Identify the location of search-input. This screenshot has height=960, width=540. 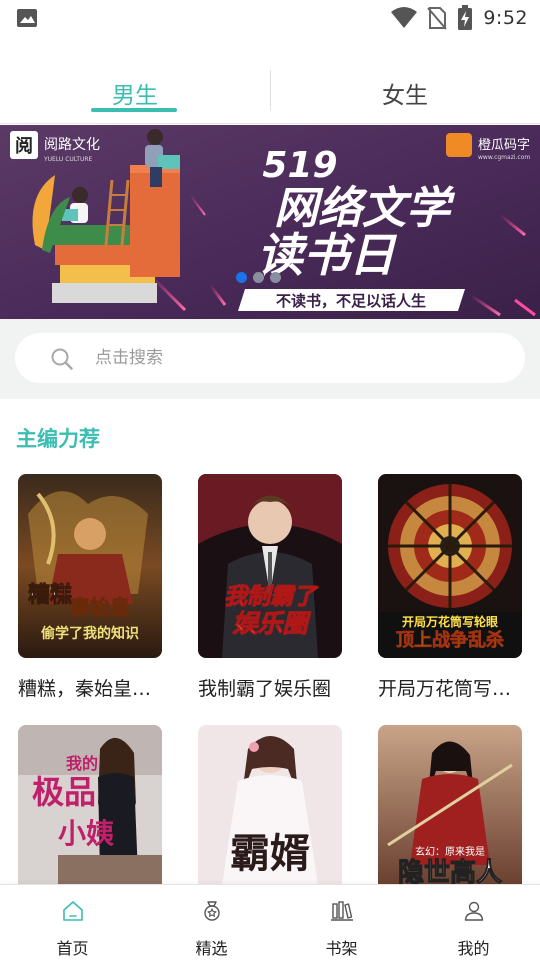
(295, 358).